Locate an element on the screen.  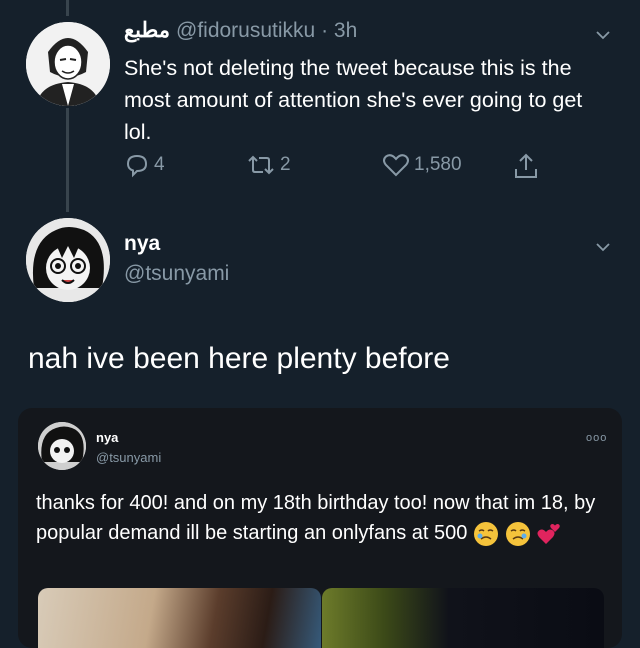
quoted-handle: @tsunyami is located at coordinates (129, 457).